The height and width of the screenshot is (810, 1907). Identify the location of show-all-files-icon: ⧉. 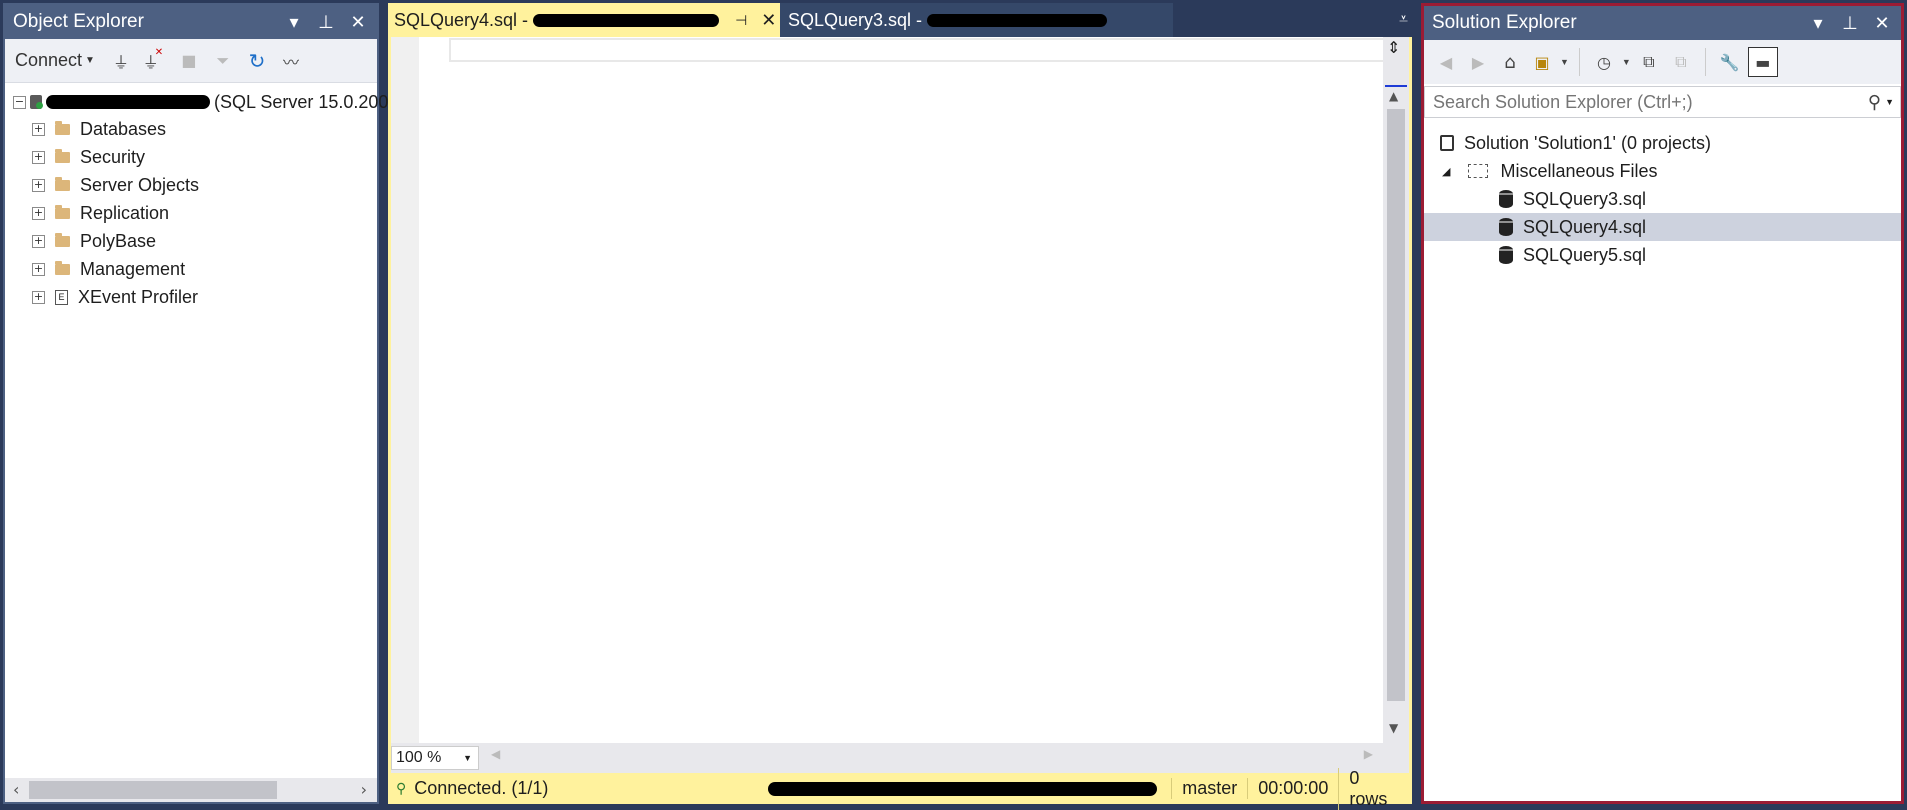
(1681, 62).